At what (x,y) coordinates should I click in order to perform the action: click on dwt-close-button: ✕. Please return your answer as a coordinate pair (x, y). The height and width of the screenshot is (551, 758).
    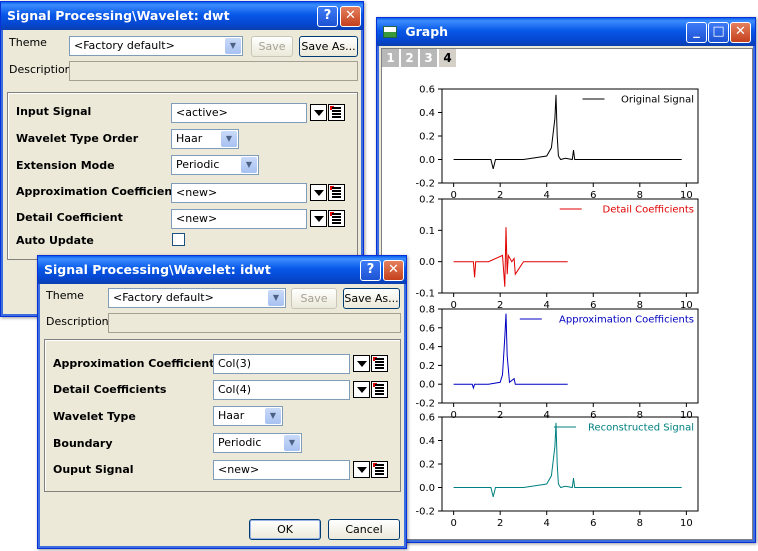
    Looking at the image, I should click on (350, 16).